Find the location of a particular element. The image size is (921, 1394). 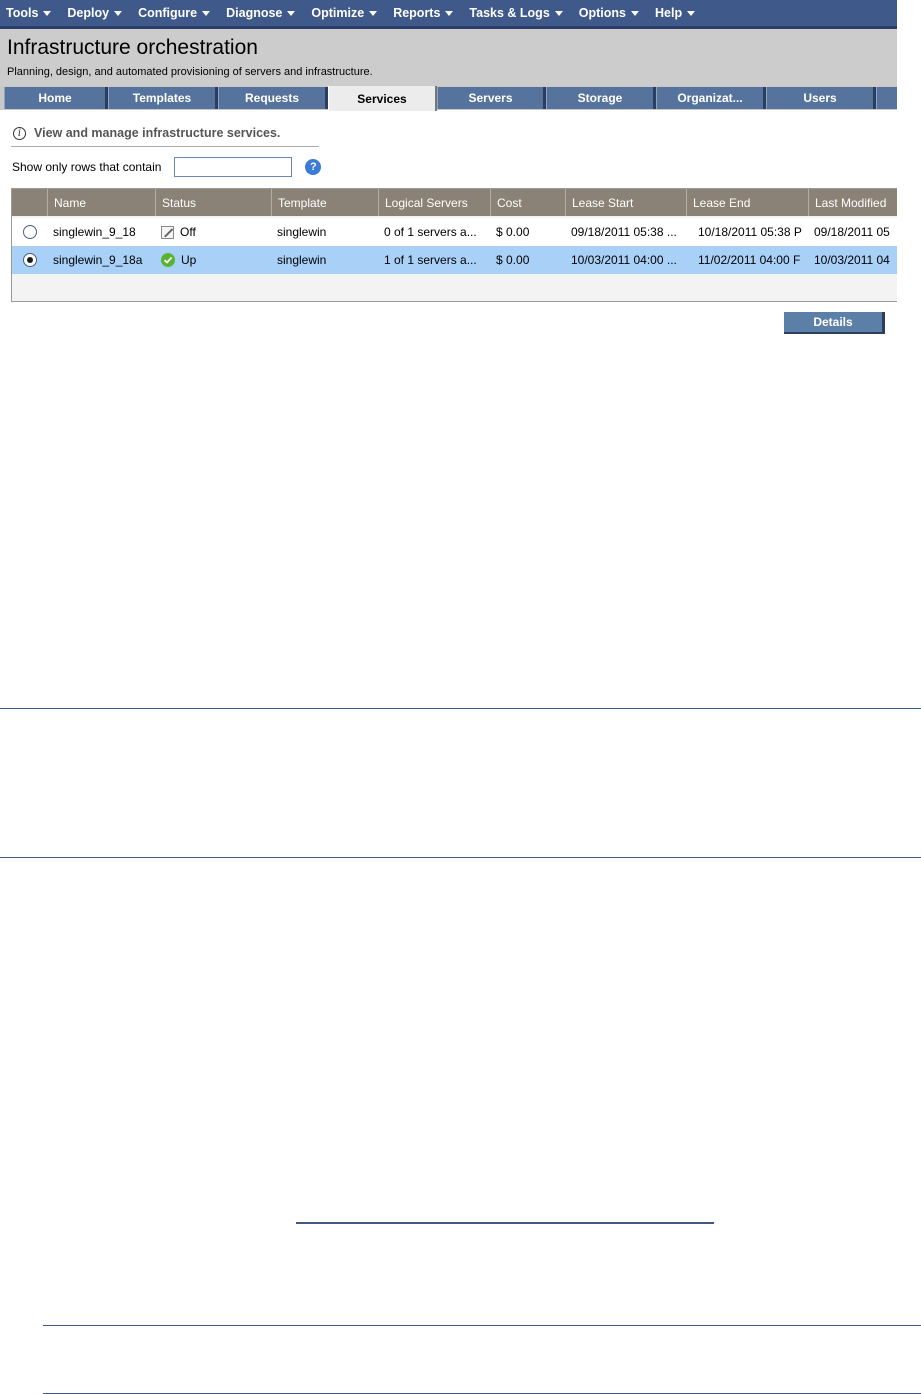

menu-deploy: Deploy is located at coordinates (94, 13).